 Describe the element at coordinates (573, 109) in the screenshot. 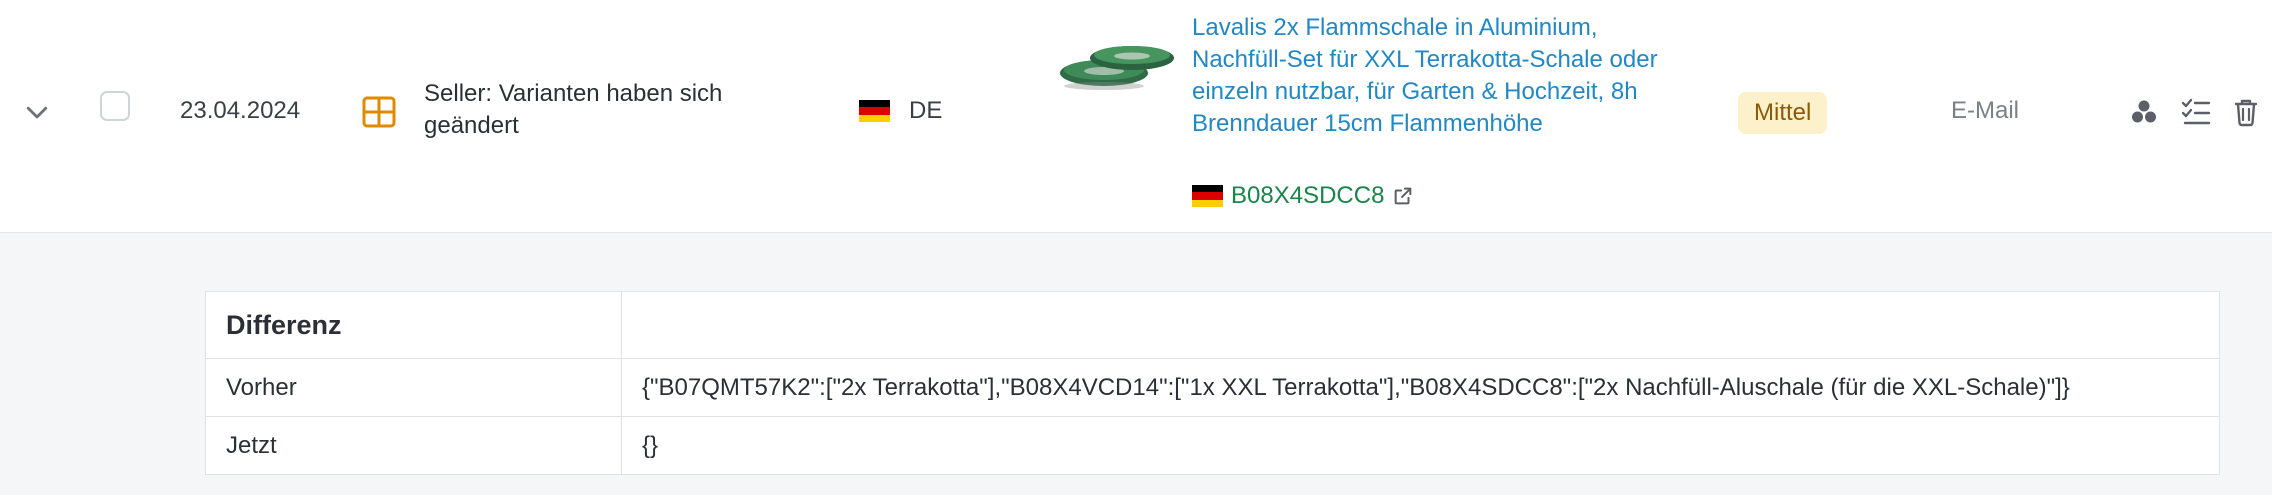

I see `event-description: Seller: Varianten haben sich geändert` at that location.